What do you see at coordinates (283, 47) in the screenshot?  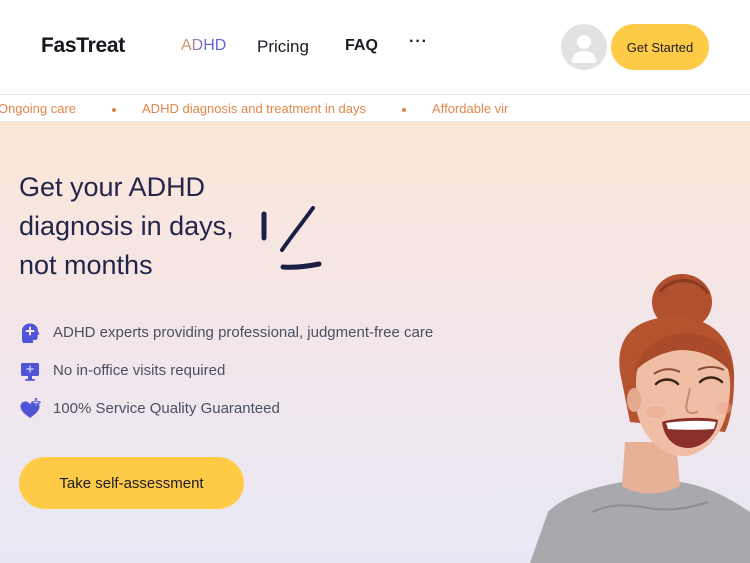 I see `nav-link-pricing: Pricing` at bounding box center [283, 47].